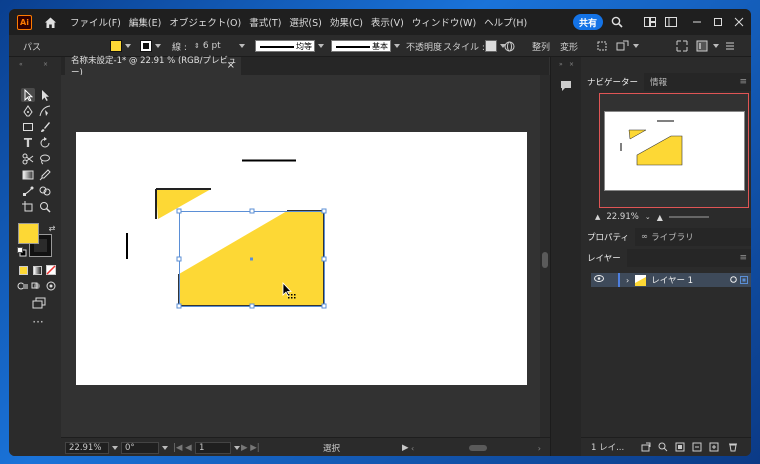 The height and width of the screenshot is (464, 760). I want to click on panel-menu-icon: ≡, so click(743, 82).